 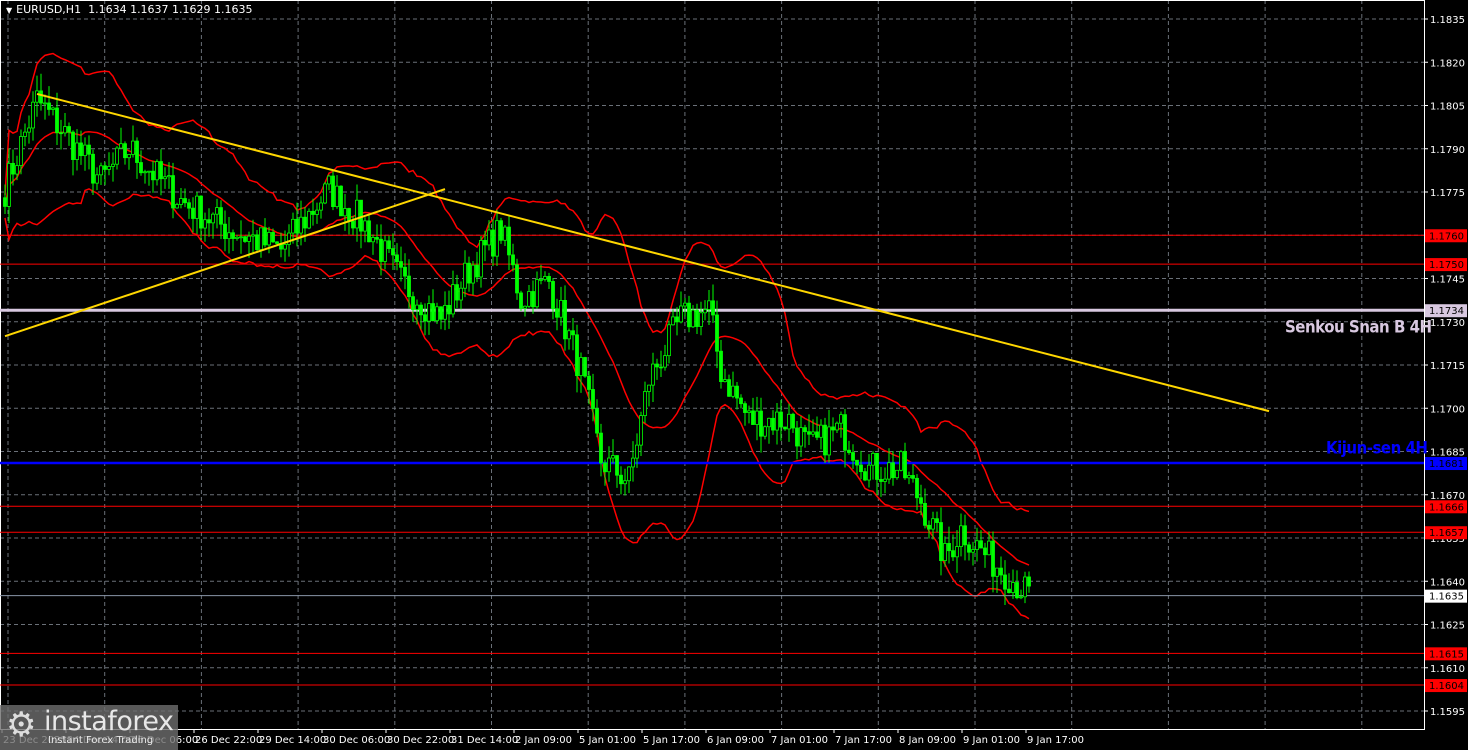 What do you see at coordinates (9, 10) in the screenshot?
I see `dropdown-triangle-icon: ▼` at bounding box center [9, 10].